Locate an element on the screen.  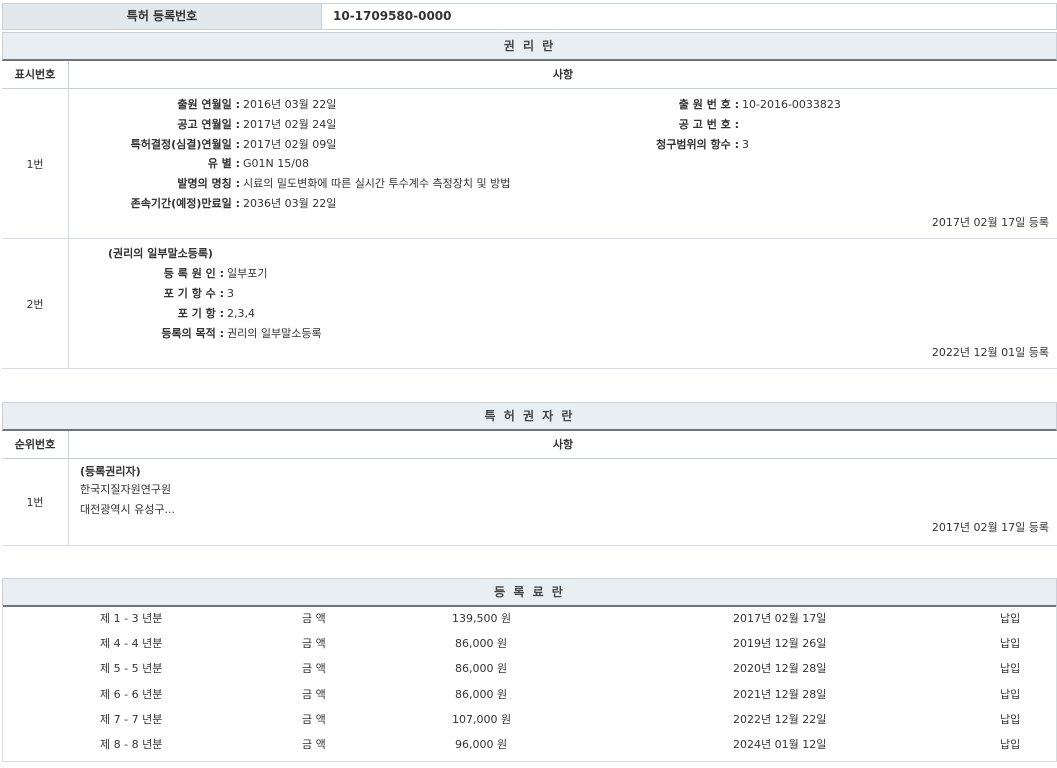
fee-row: 제 4 - 4 년분 금 액 86,000 원 2019년 12월 26일 납입 is located at coordinates (529, 643).